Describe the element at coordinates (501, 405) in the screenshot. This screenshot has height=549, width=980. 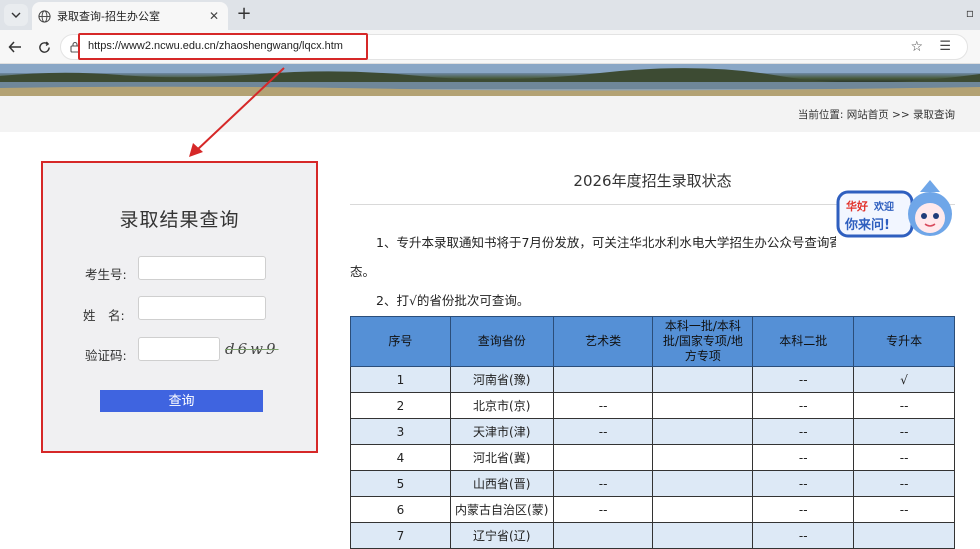
I see `cell-province: 北京市(京)` at that location.